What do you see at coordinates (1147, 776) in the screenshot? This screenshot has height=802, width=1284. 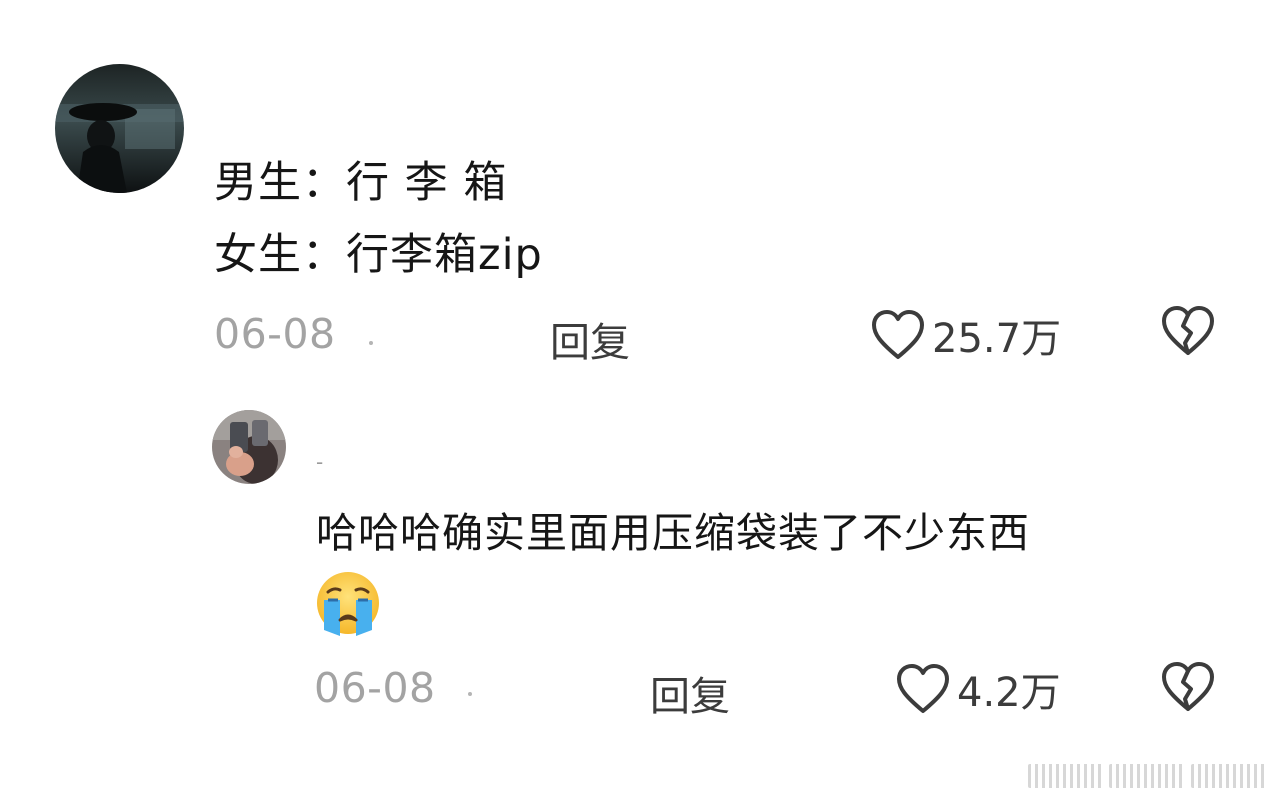 I see `watermark-logo` at bounding box center [1147, 776].